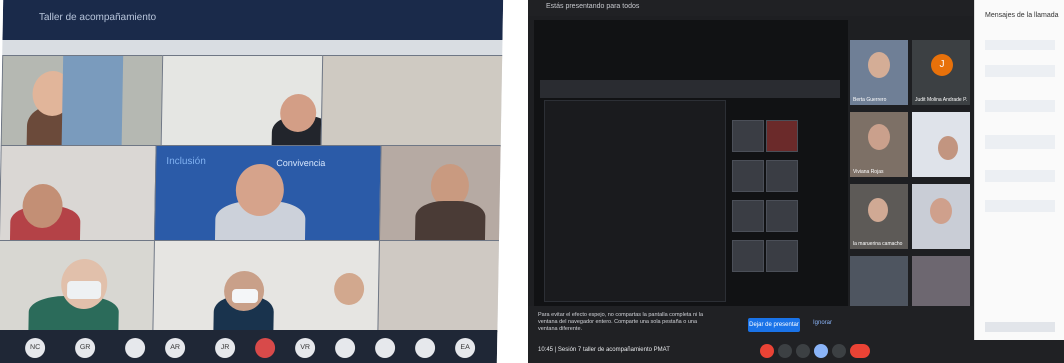  Describe the element at coordinates (253, 20) in the screenshot. I see `left-window-topbar: Taller de acompañamiento` at that location.